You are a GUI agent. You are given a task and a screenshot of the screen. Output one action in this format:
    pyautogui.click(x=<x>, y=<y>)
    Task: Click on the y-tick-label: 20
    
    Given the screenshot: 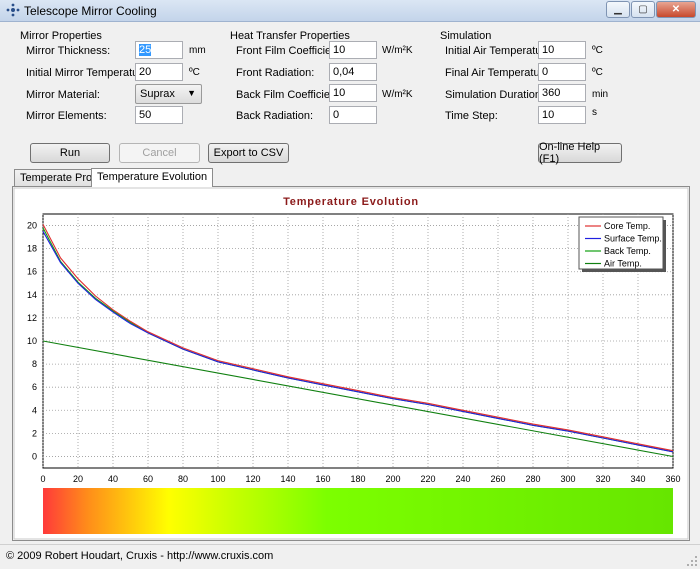 What is the action you would take?
    pyautogui.click(x=32, y=226)
    